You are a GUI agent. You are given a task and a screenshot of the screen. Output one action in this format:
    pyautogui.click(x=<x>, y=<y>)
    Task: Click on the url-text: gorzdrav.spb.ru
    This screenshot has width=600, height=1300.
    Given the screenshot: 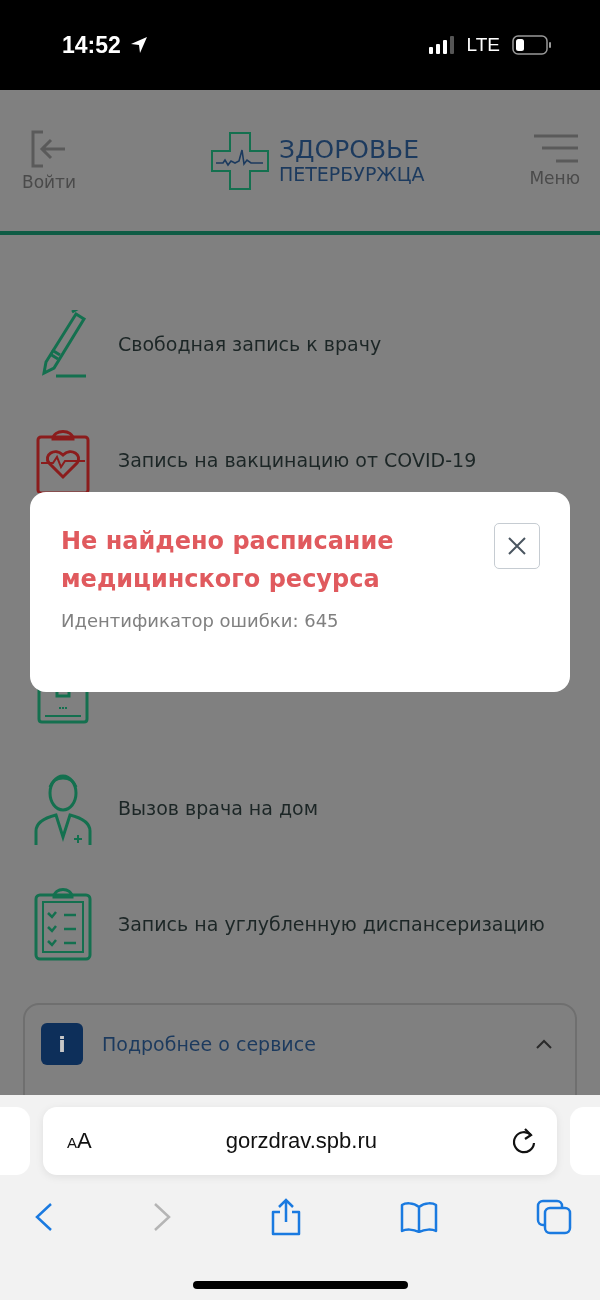 What is the action you would take?
    pyautogui.click(x=301, y=1141)
    